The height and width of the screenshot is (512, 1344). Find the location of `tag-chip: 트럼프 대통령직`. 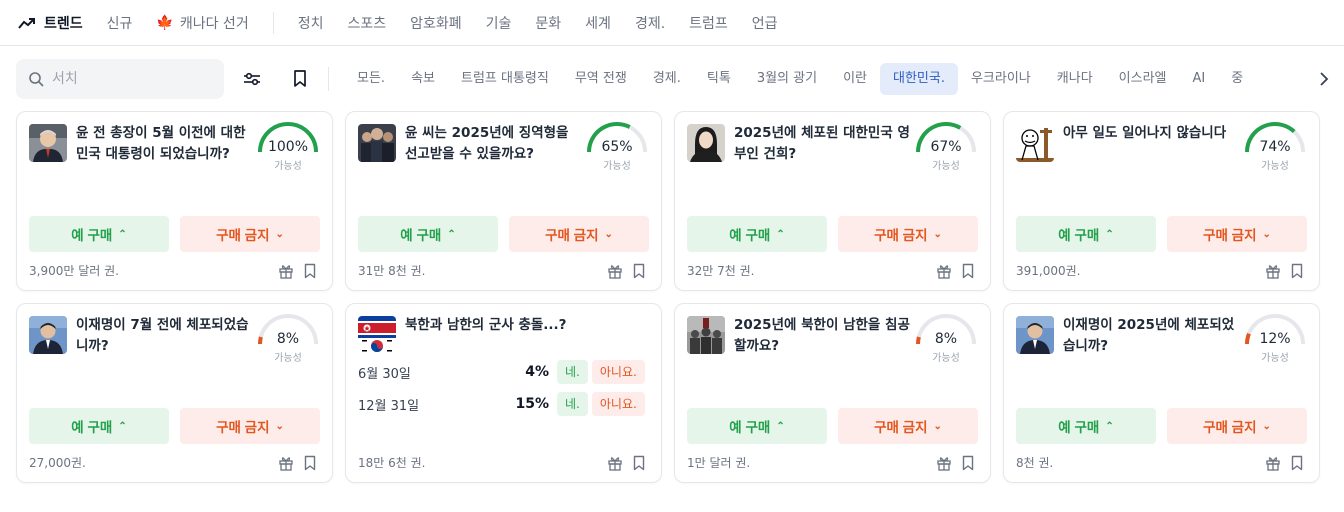

tag-chip: 트럼프 대통령직 is located at coordinates (505, 79).